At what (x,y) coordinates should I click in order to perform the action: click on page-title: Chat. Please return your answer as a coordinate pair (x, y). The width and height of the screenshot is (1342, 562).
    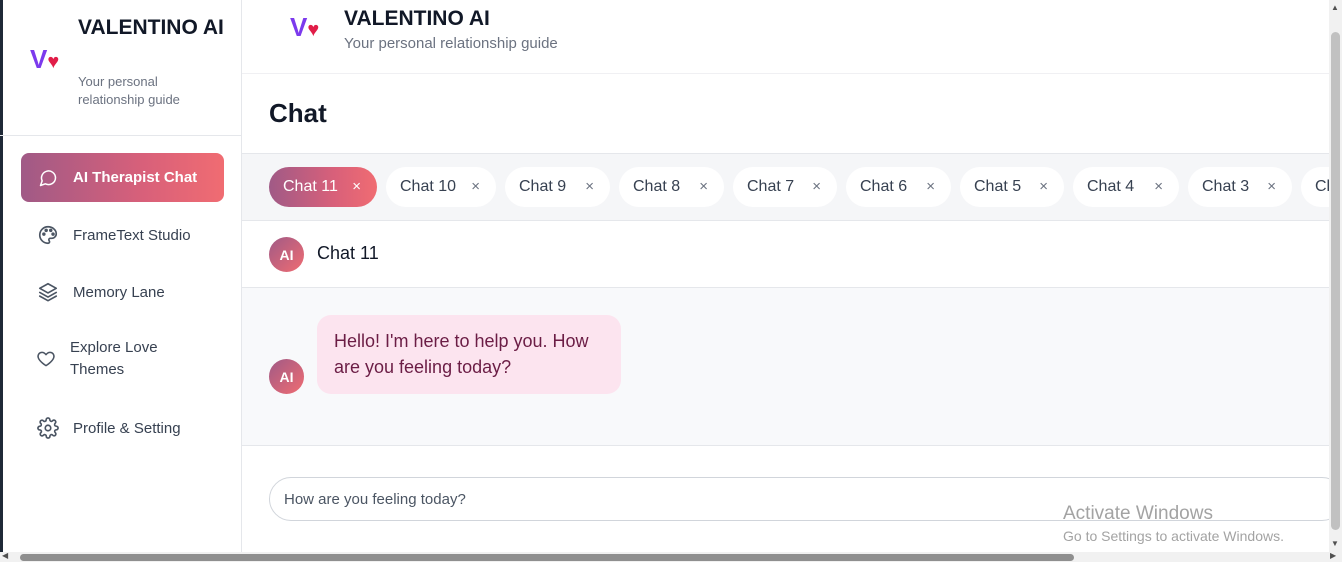
    Looking at the image, I should click on (298, 113).